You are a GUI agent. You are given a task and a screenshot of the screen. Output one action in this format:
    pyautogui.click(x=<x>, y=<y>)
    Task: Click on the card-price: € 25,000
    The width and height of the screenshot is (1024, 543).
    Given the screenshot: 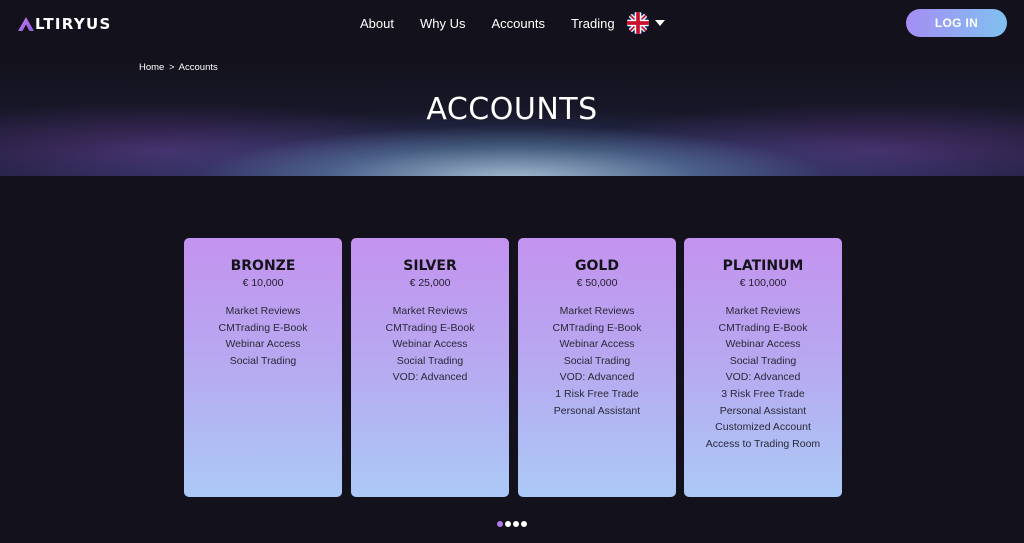 What is the action you would take?
    pyautogui.click(x=430, y=283)
    